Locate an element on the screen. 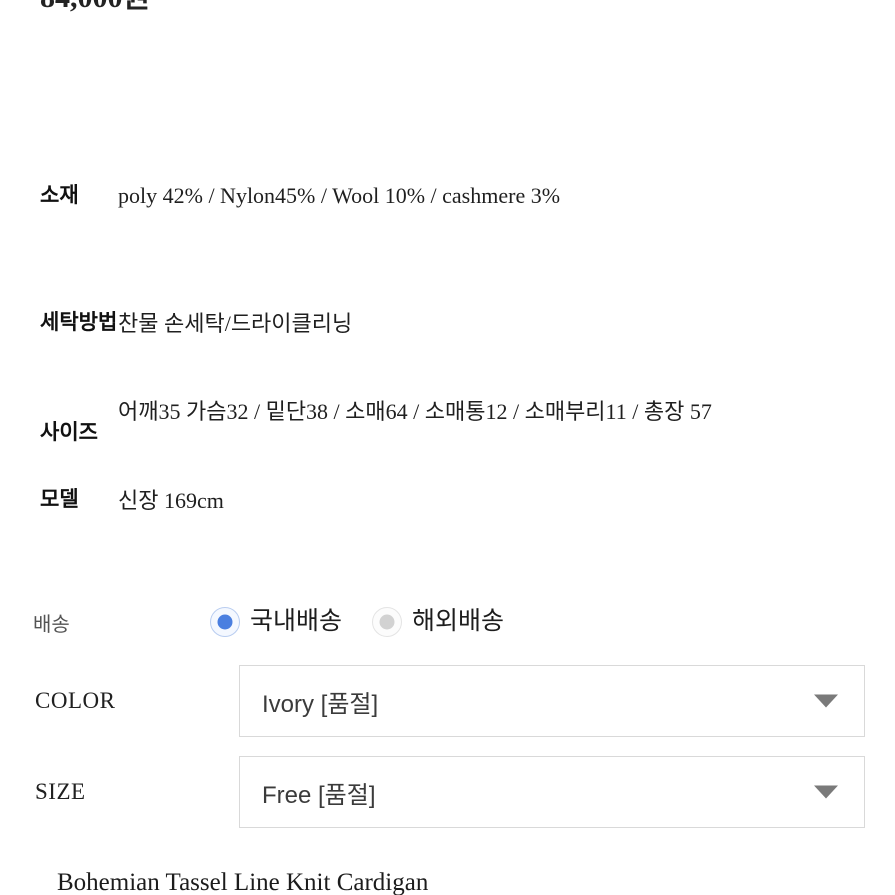  shipping-row: 배송 국내배송 해외배송 is located at coordinates (447, 622).